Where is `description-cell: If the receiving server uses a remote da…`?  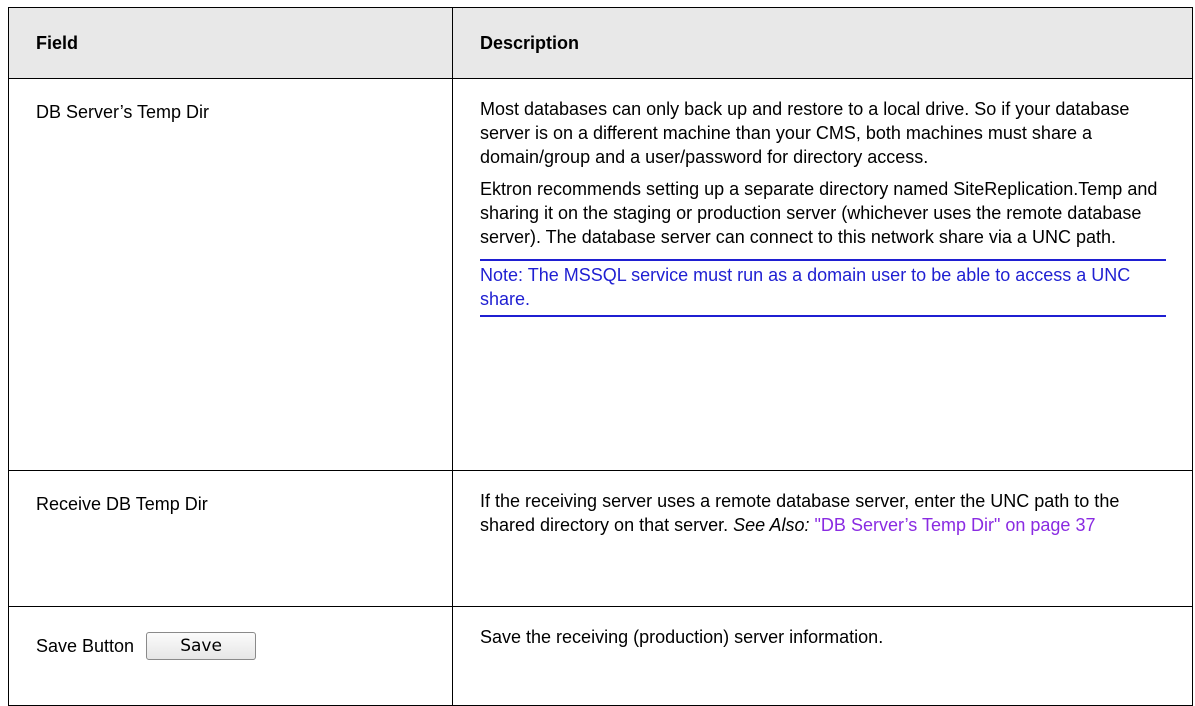 description-cell: If the receiving server uses a remote da… is located at coordinates (822, 538).